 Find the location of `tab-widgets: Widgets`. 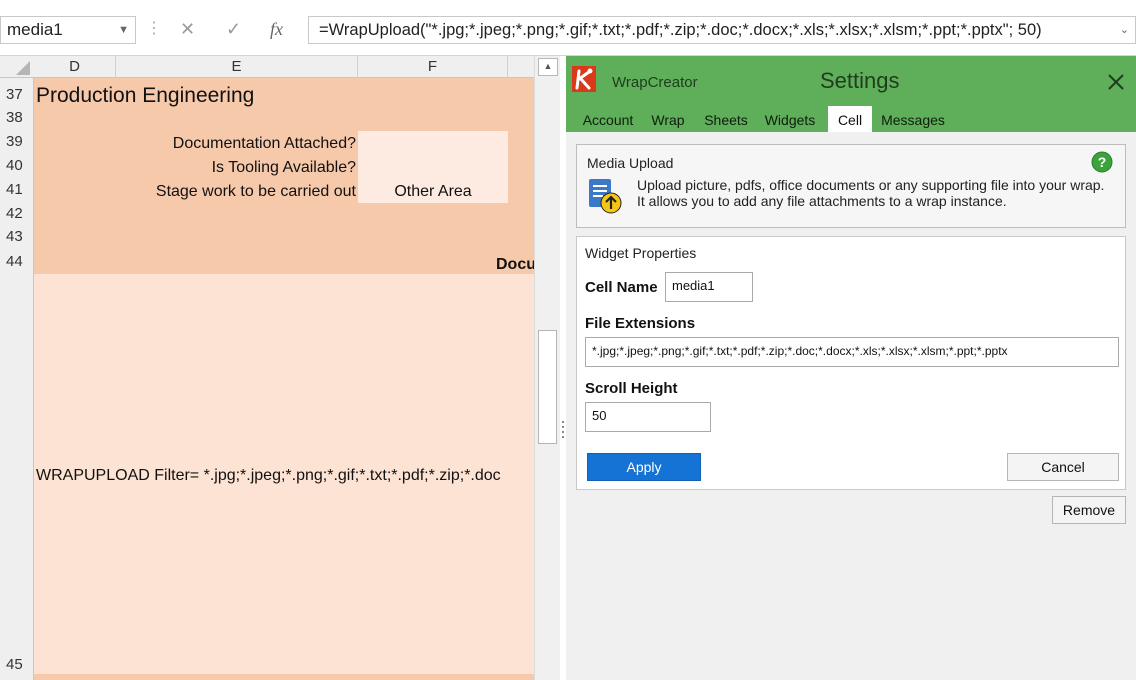

tab-widgets: Widgets is located at coordinates (790, 119).